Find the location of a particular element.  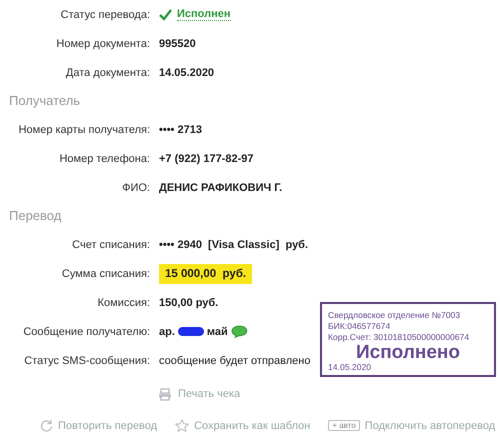

printer-icon is located at coordinates (165, 394).